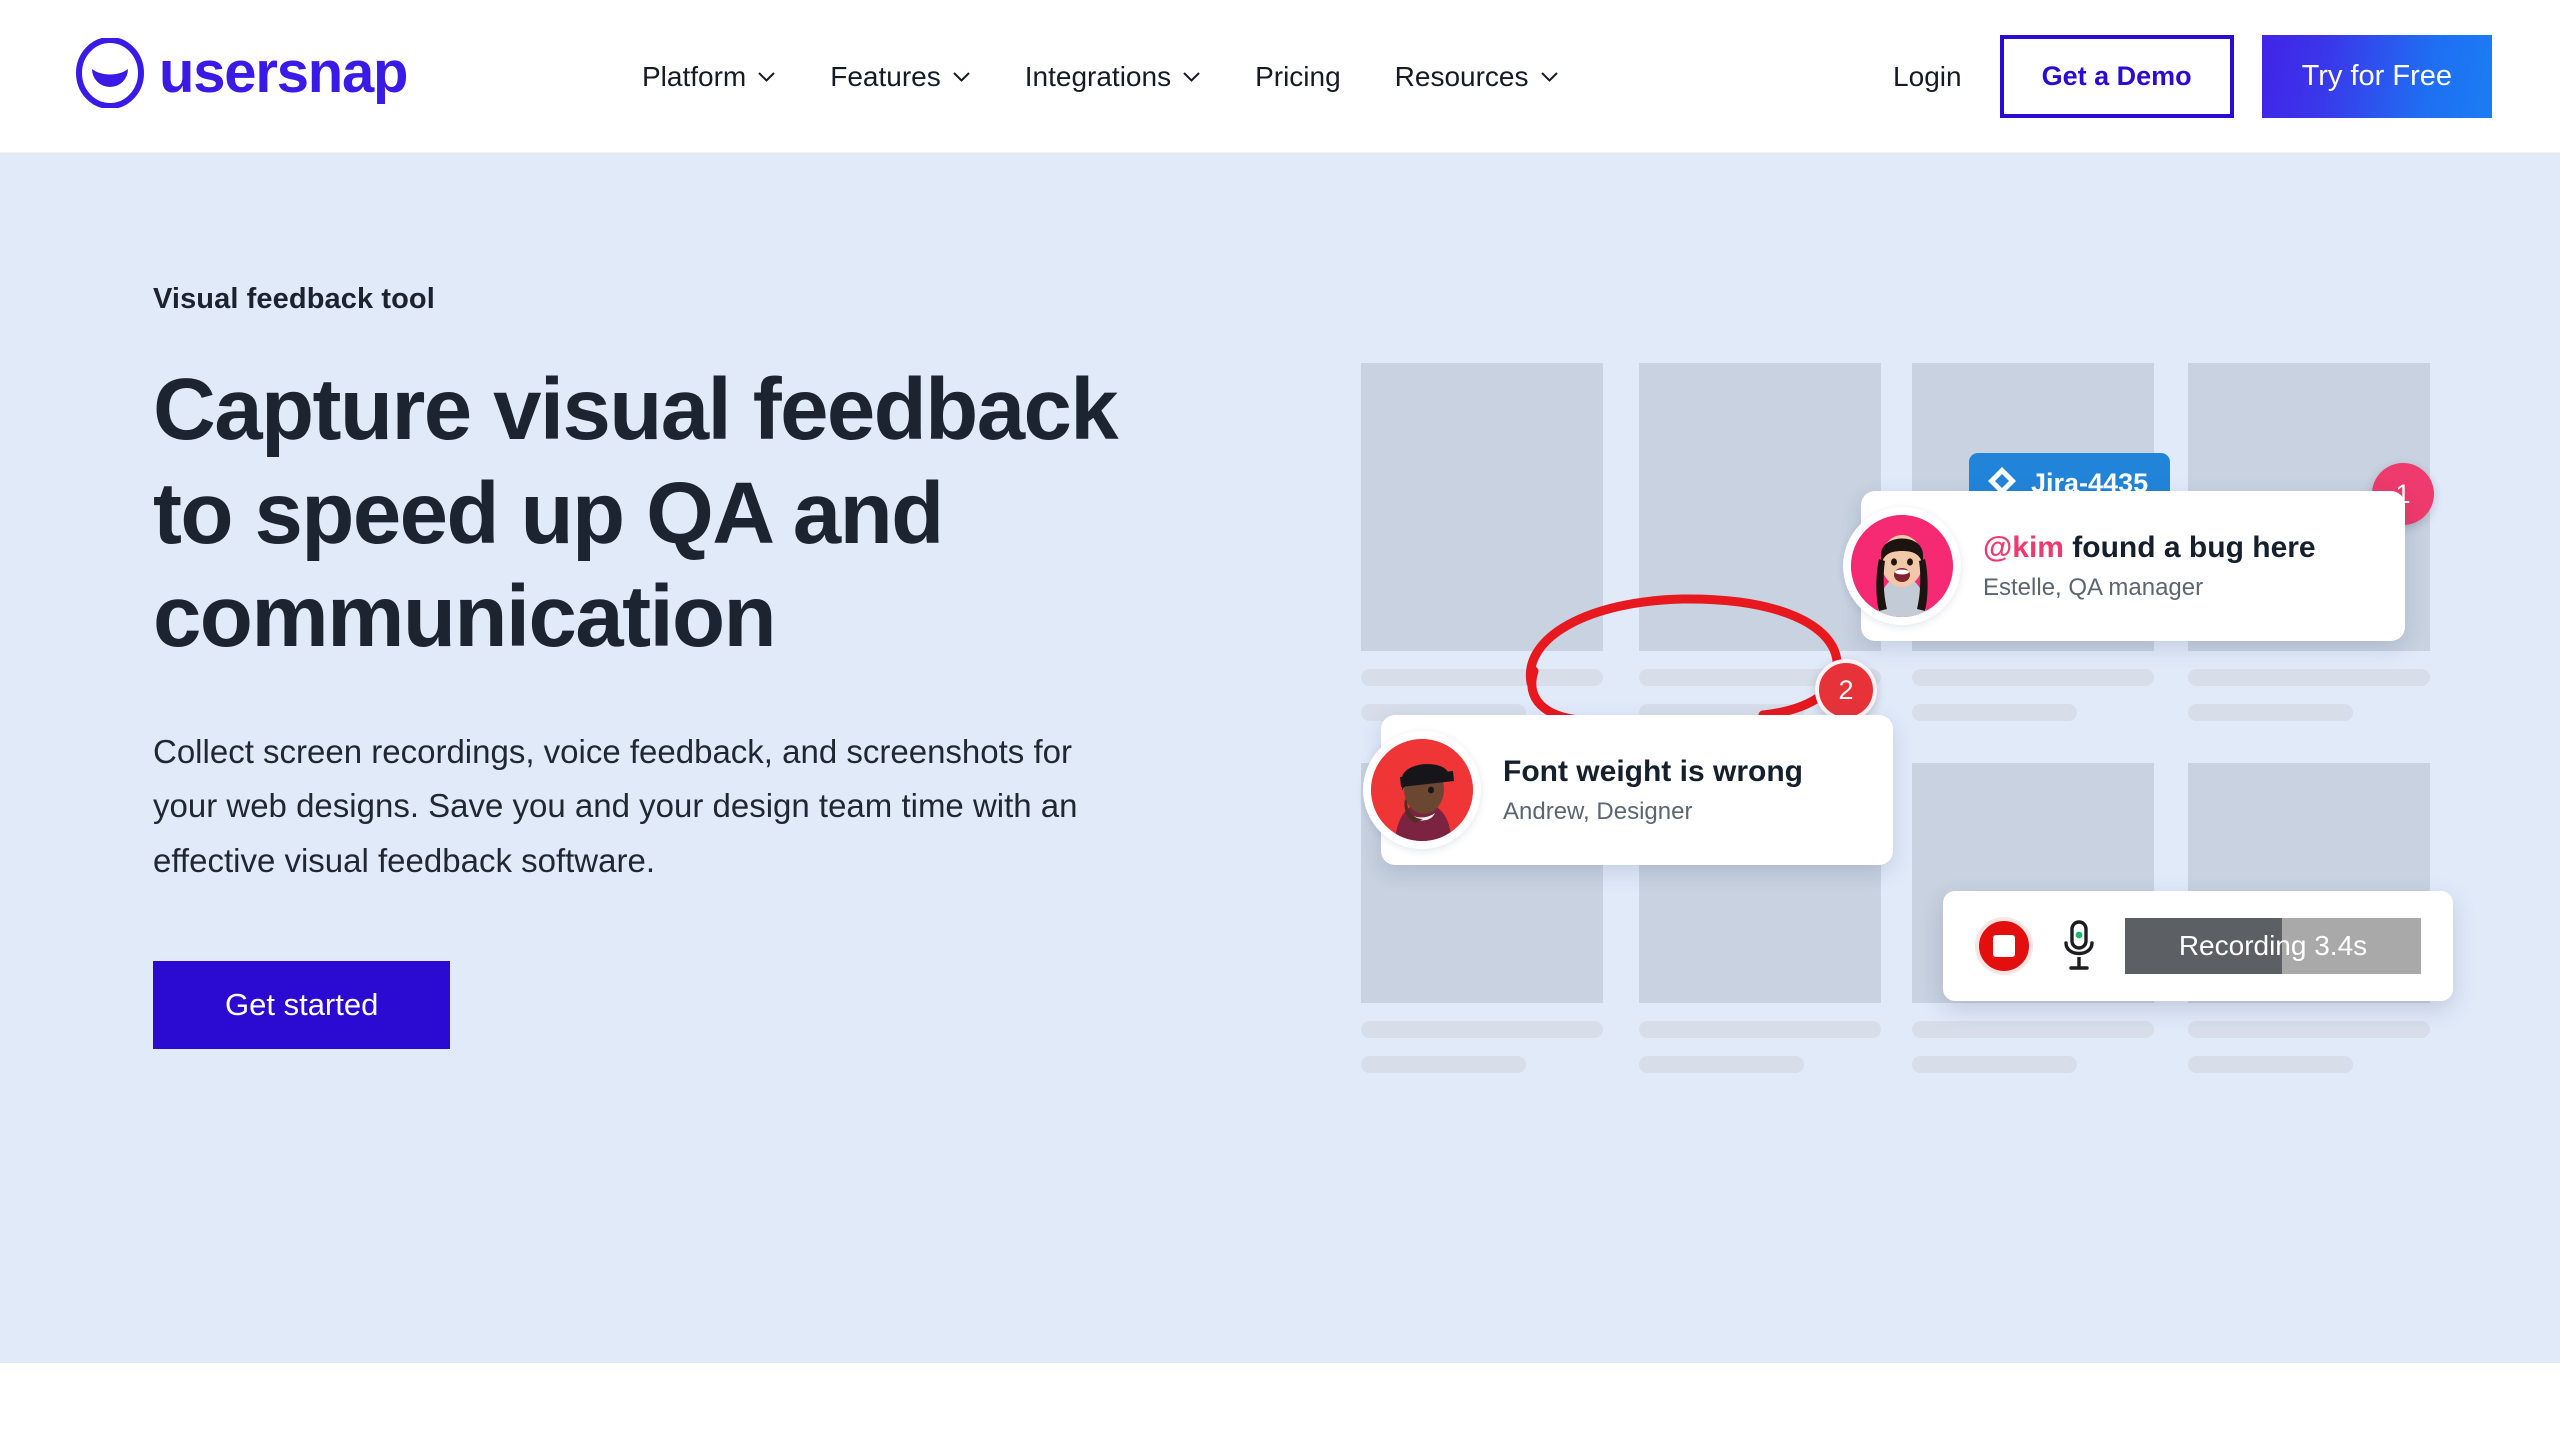 Image resolution: width=2560 pixels, height=1440 pixels. I want to click on smiley-circle-icon, so click(110, 73).